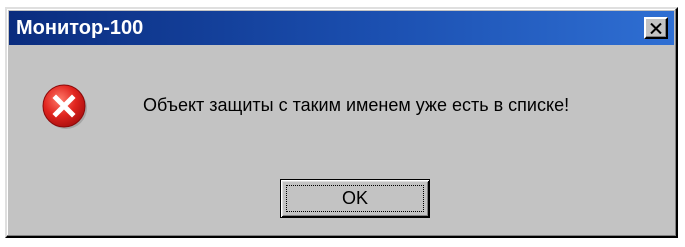 The width and height of the screenshot is (685, 247). Describe the element at coordinates (341, 28) in the screenshot. I see `title-bar: Монитор-100` at that location.